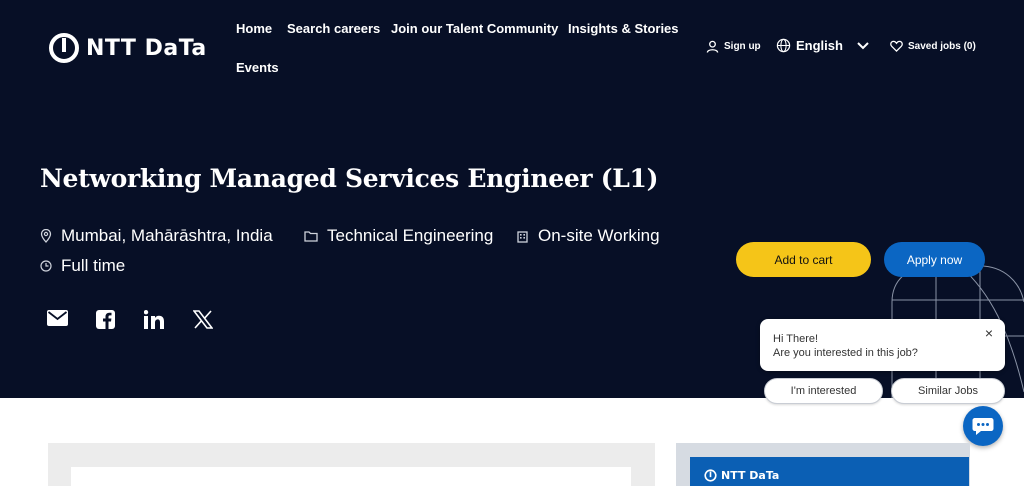 This screenshot has width=1024, height=486. I want to click on share-facebook, so click(105, 322).